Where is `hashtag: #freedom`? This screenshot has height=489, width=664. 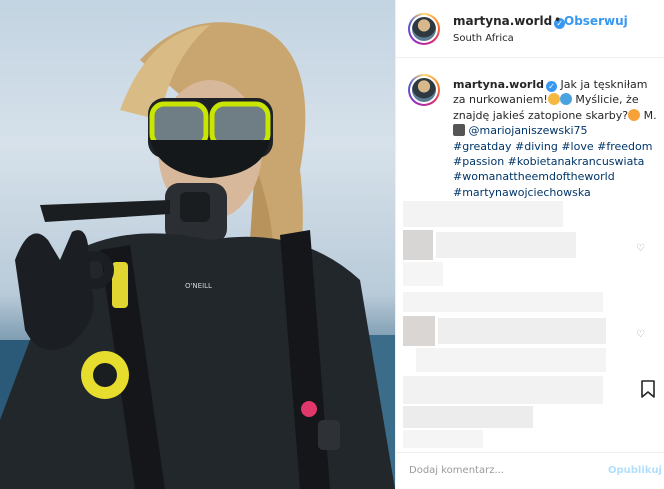
hashtag: #freedom is located at coordinates (624, 146).